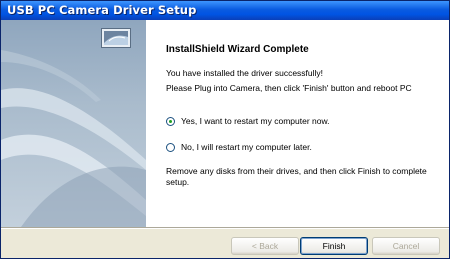 Image resolution: width=450 pixels, height=259 pixels. What do you see at coordinates (237, 49) in the screenshot?
I see `page-title: InstallShield Wizard Complete` at bounding box center [237, 49].